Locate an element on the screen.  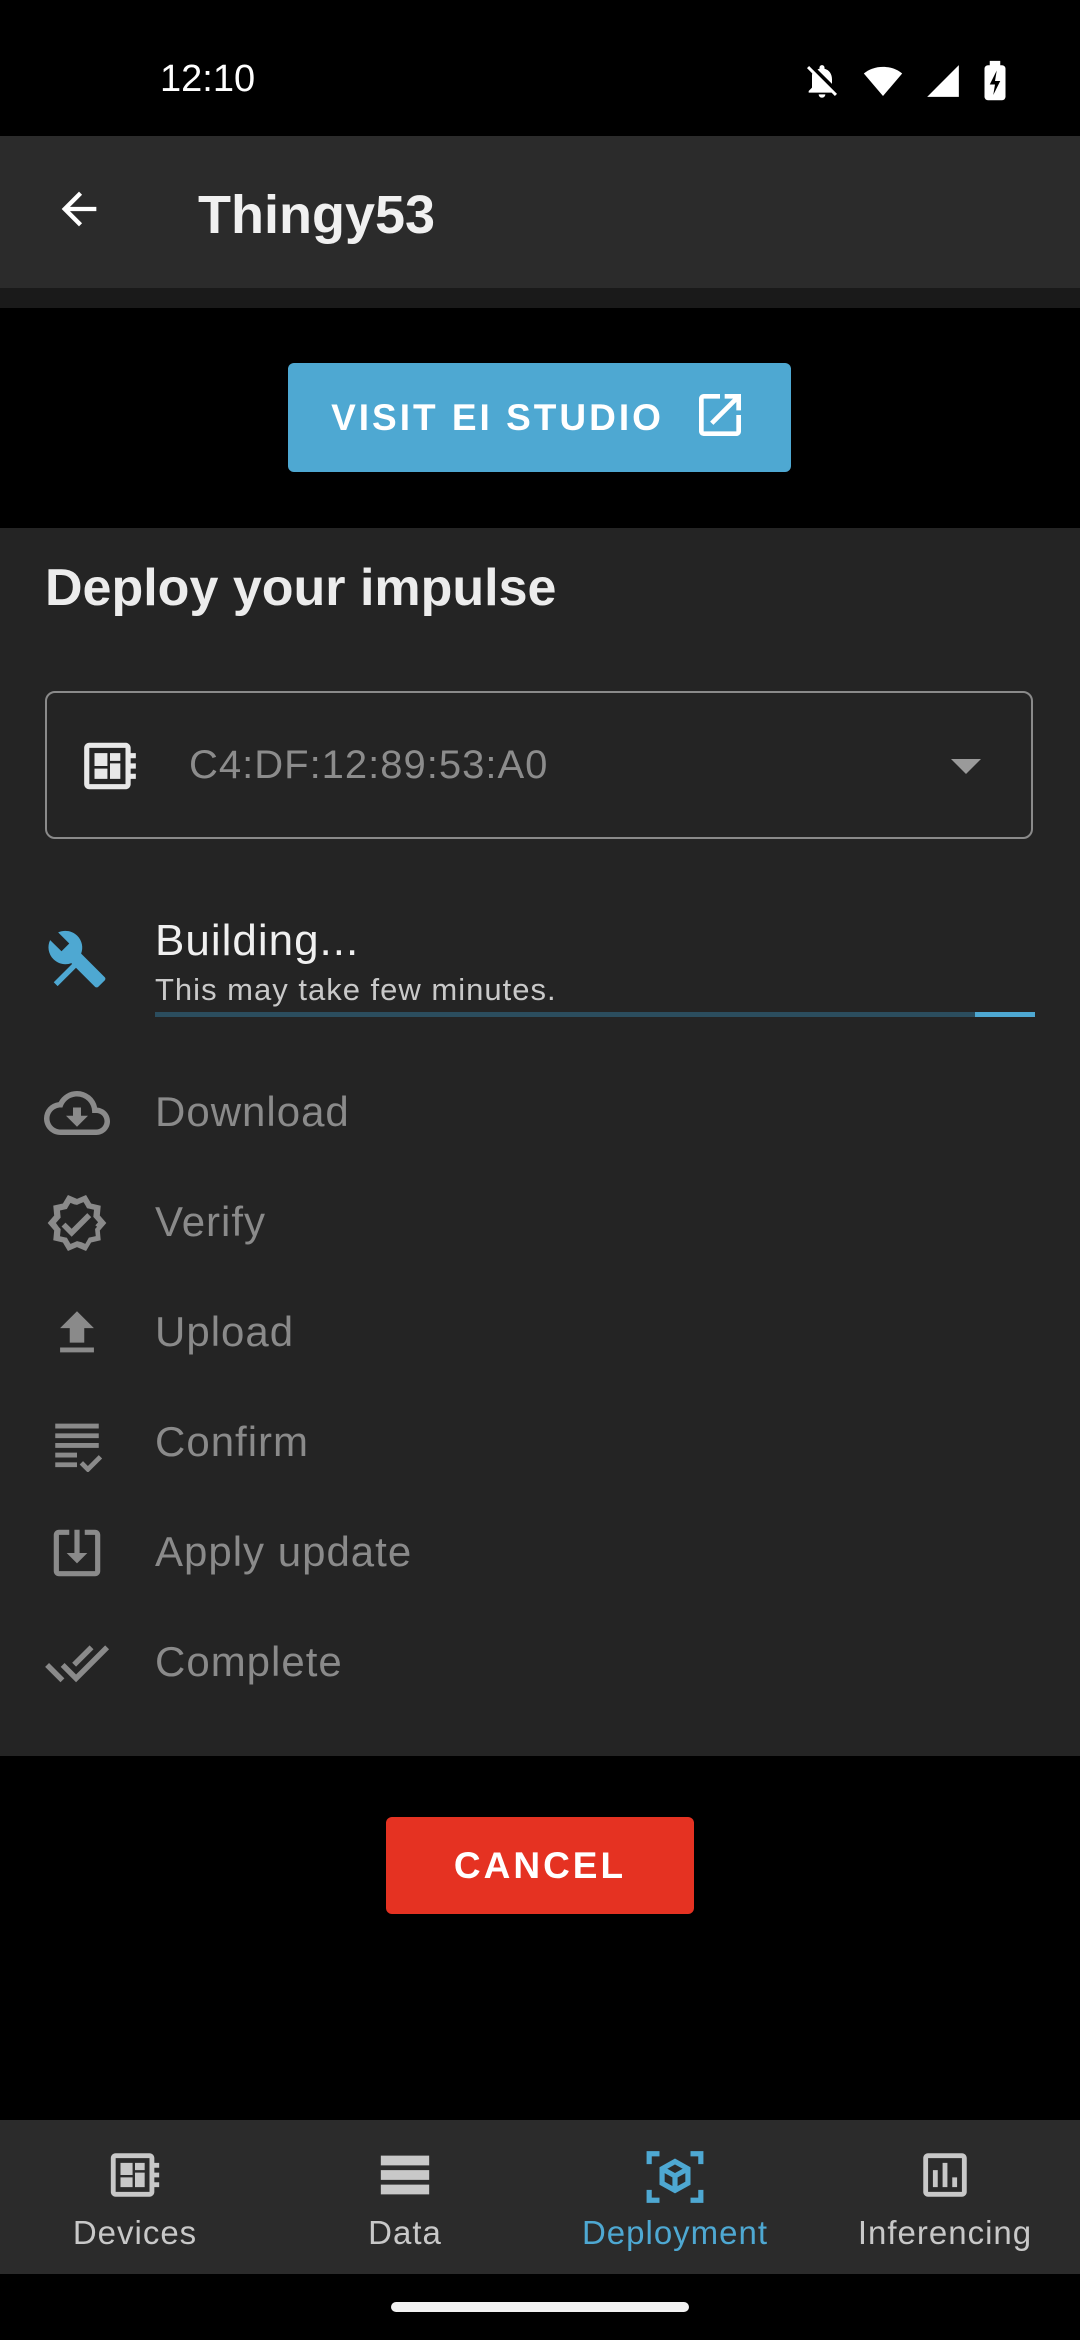
bar-chart-icon is located at coordinates (945, 2175).